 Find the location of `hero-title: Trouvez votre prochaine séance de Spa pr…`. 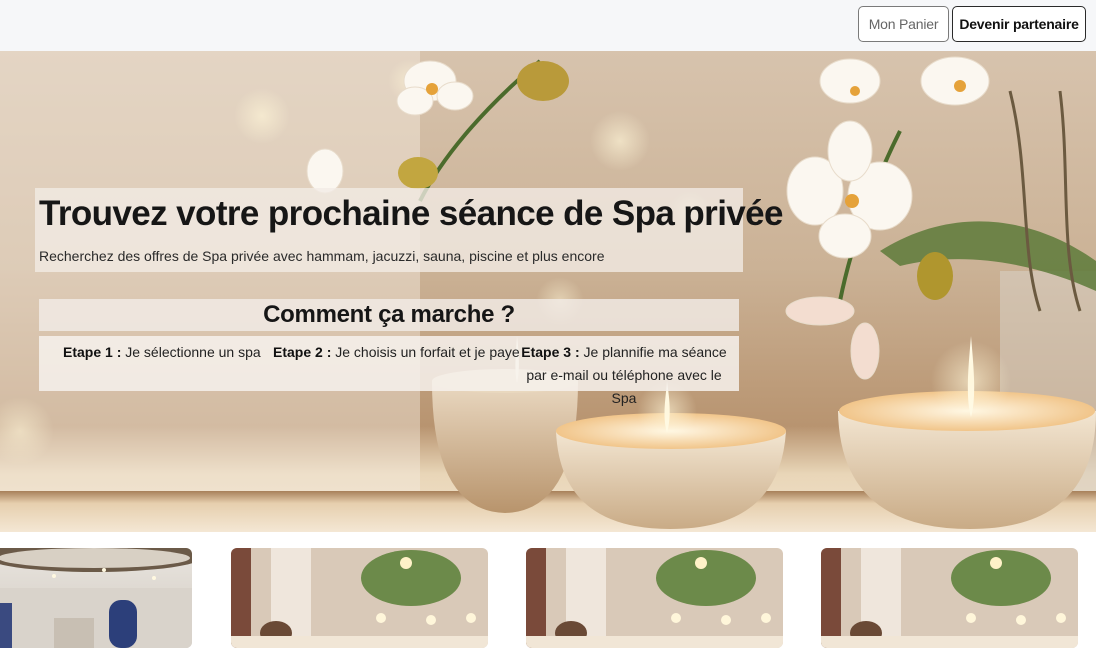

hero-title: Trouvez votre prochaine séance de Spa pr… is located at coordinates (411, 213).